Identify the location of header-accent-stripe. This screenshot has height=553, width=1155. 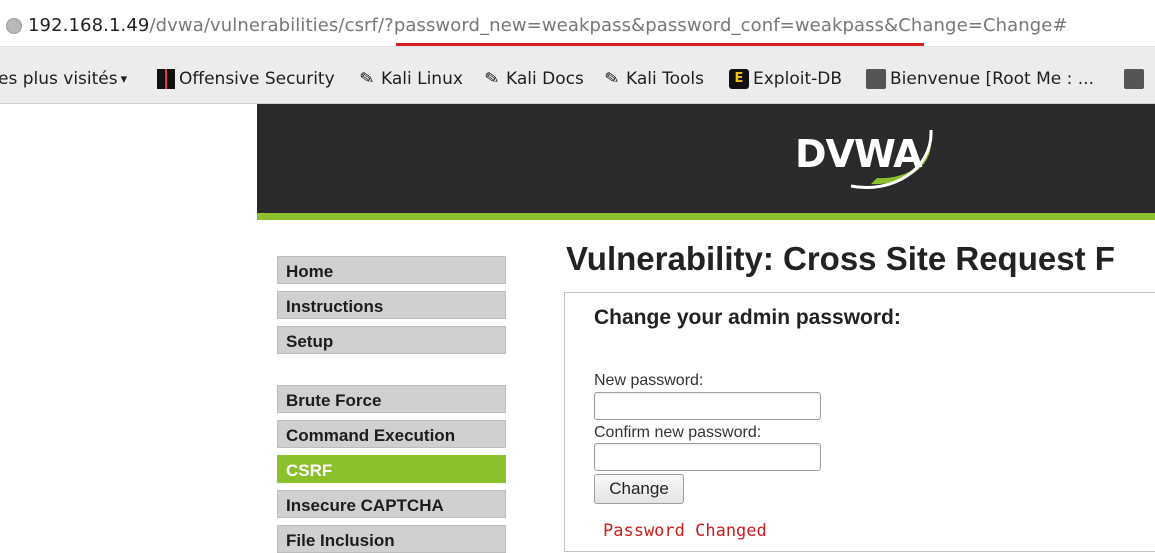
(706, 216).